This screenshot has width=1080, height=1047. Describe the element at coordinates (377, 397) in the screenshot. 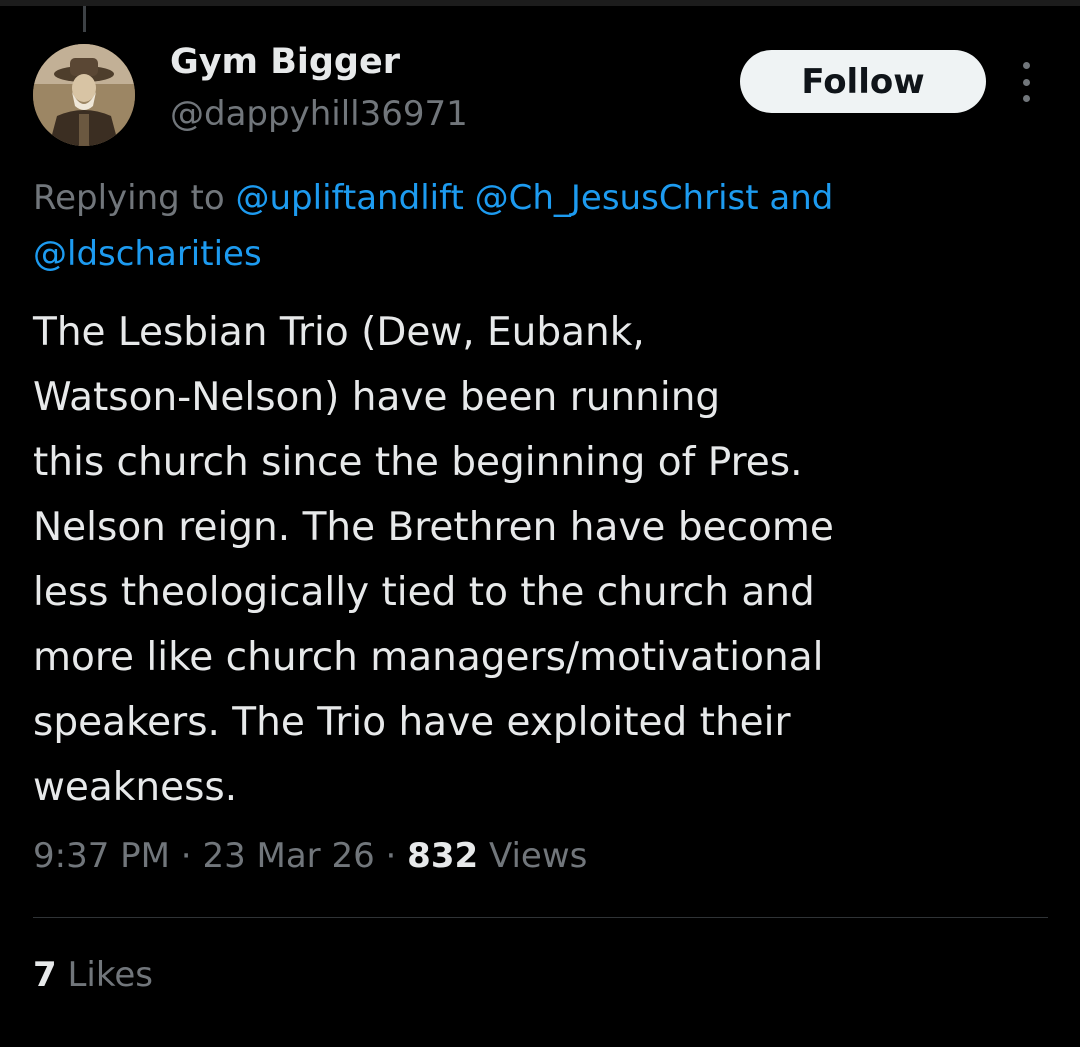

I see `tweet-text-line: Watson-Nelson) have been running` at that location.